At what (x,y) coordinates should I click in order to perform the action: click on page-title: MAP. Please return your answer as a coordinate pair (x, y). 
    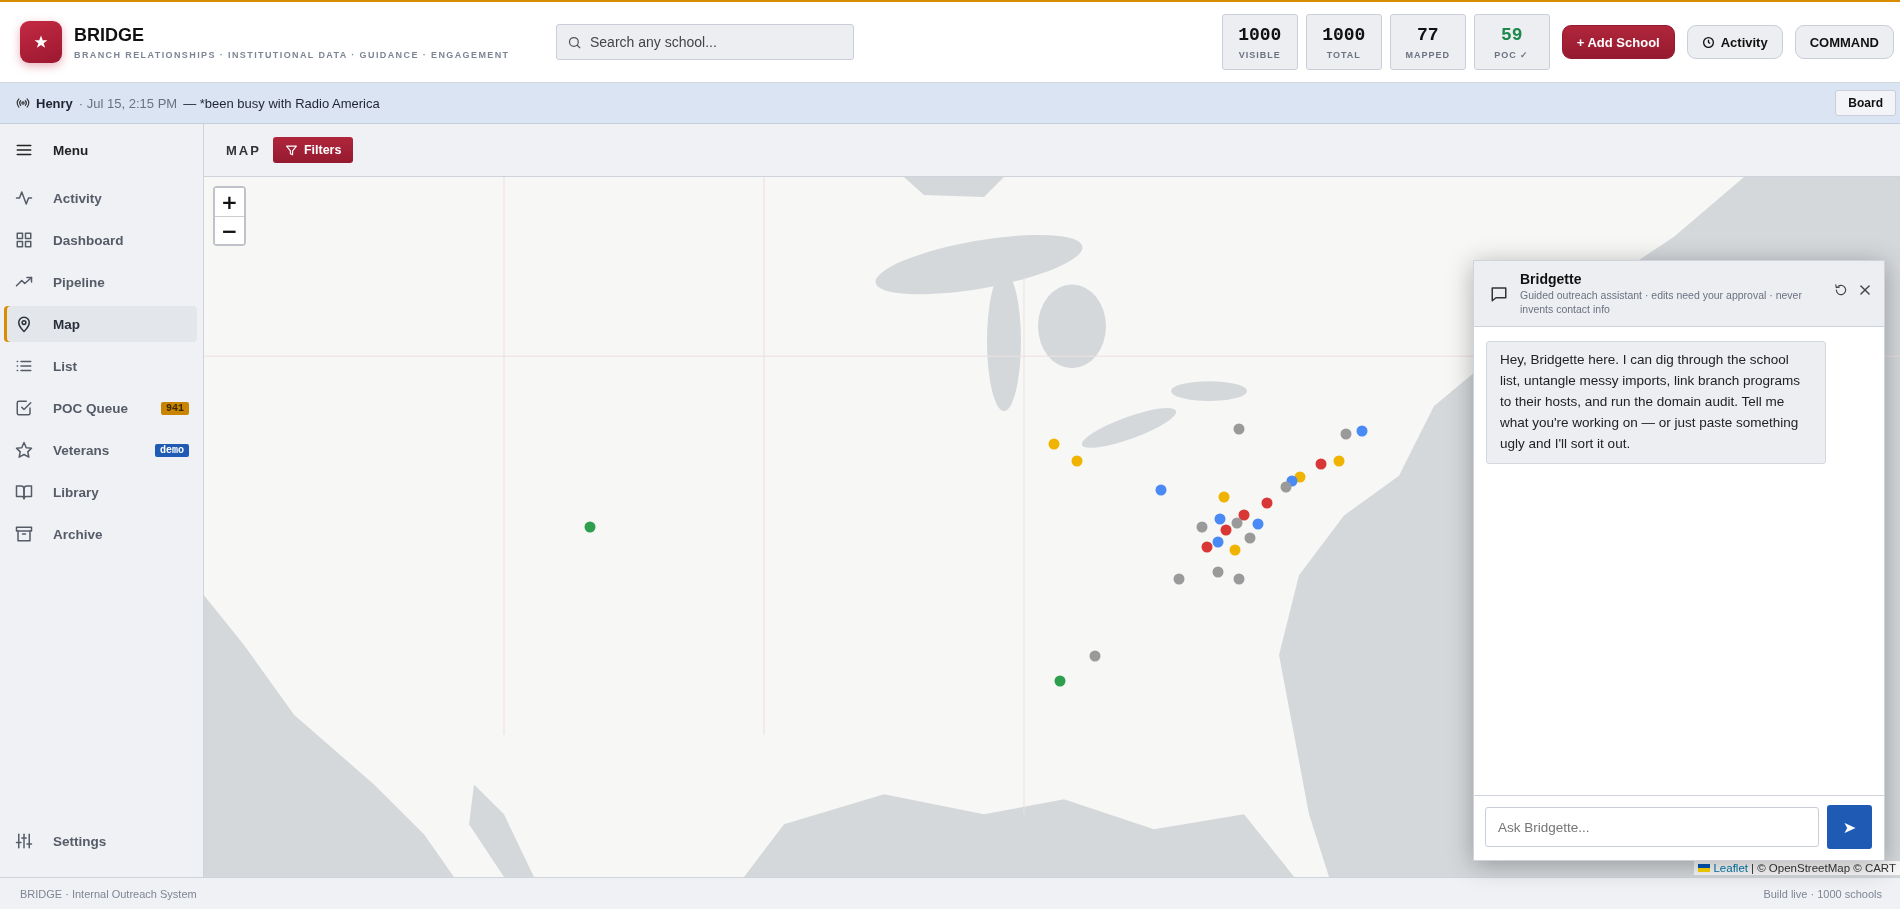
    Looking at the image, I should click on (243, 150).